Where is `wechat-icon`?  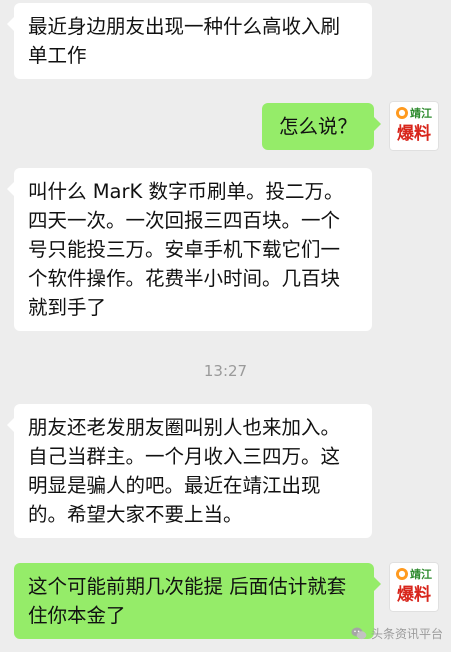
wechat-icon is located at coordinates (359, 633).